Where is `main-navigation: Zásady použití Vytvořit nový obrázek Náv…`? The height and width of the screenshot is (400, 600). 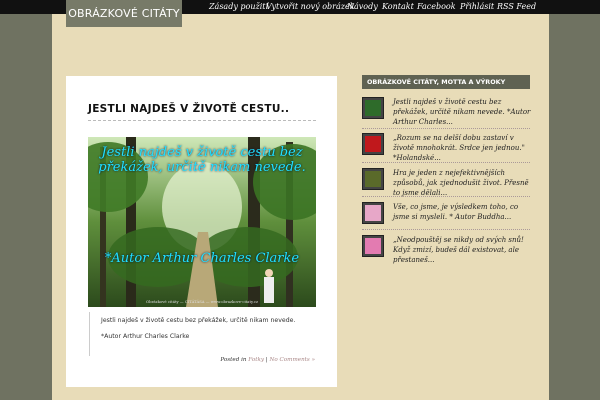
main-navigation: Zásady použití Vytvořit nový obrázek Náv… is located at coordinates (300, 7).